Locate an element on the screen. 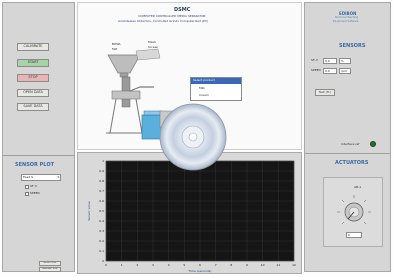  stop-button: STOP is located at coordinates (33, 78).